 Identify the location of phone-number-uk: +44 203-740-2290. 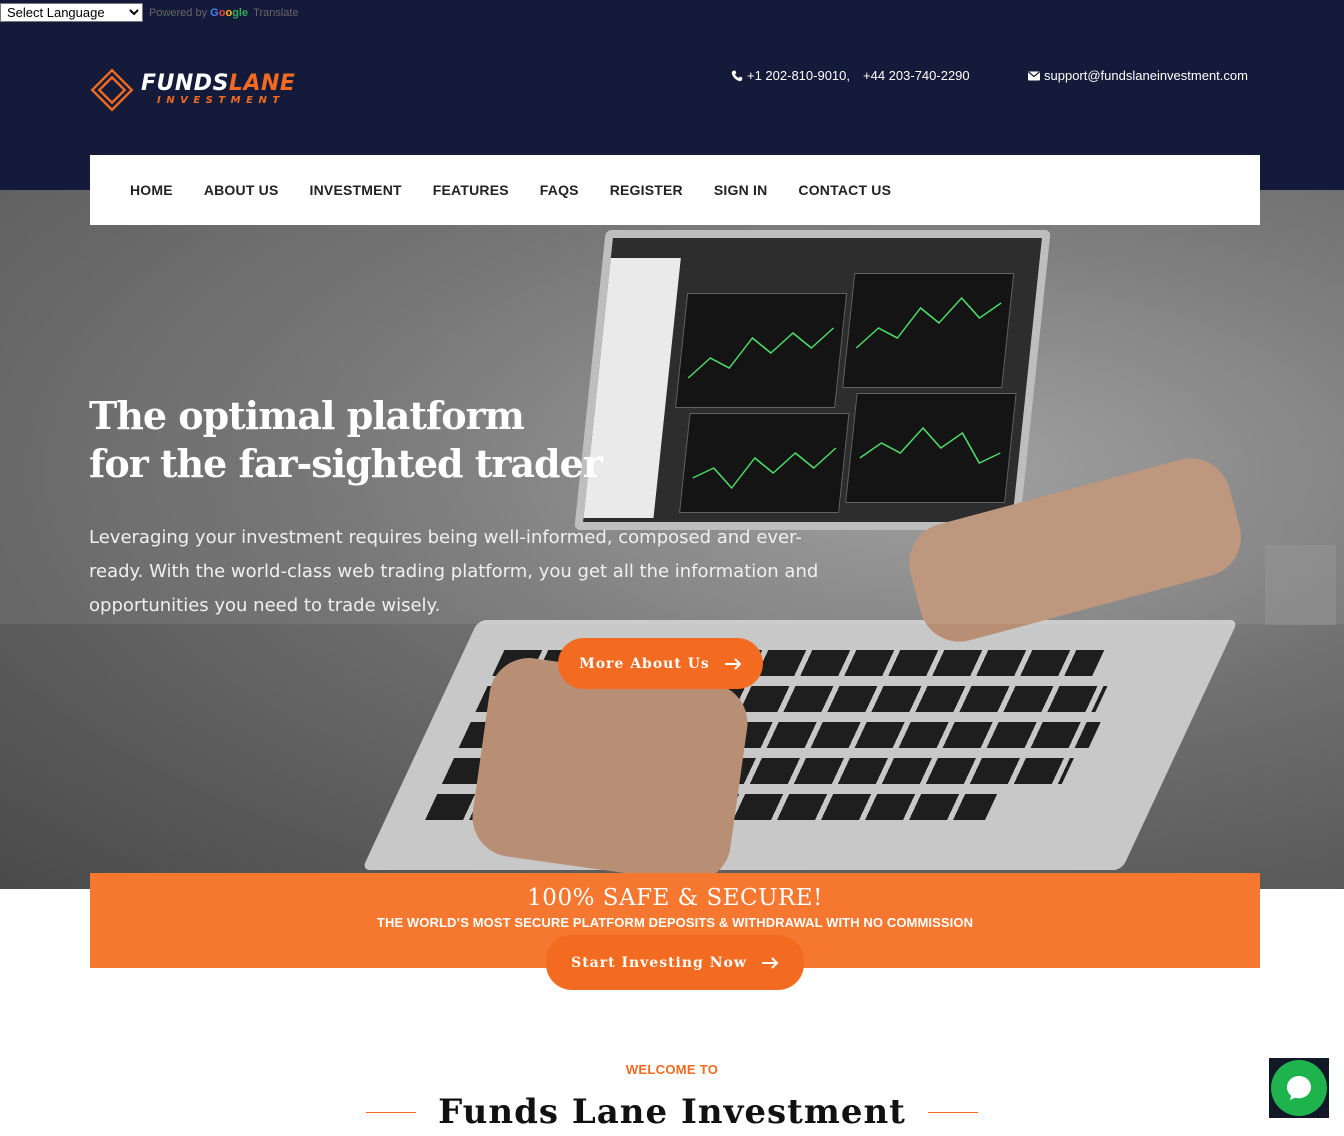
(916, 75).